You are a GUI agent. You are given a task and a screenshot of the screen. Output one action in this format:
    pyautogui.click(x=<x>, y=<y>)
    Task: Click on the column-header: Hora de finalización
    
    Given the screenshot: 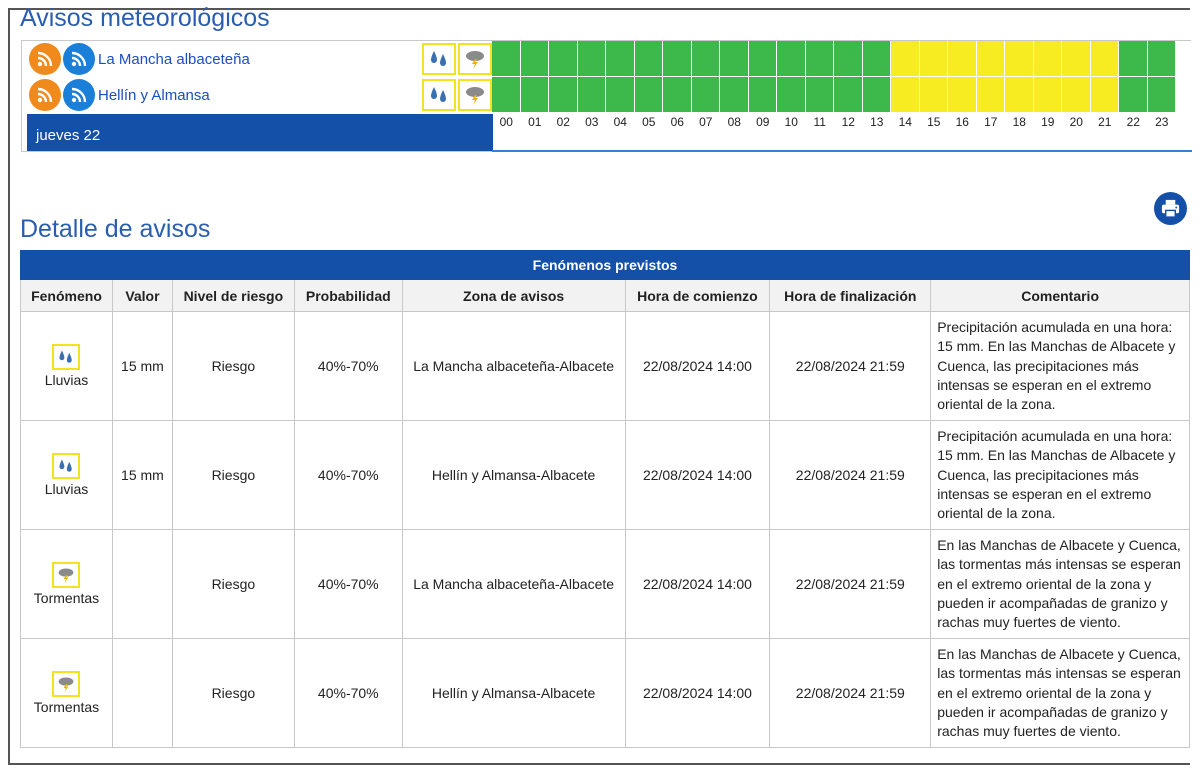 What is the action you would take?
    pyautogui.click(x=850, y=295)
    